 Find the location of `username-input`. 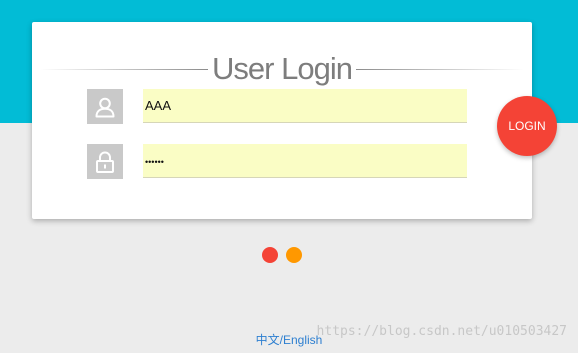

username-input is located at coordinates (305, 106).